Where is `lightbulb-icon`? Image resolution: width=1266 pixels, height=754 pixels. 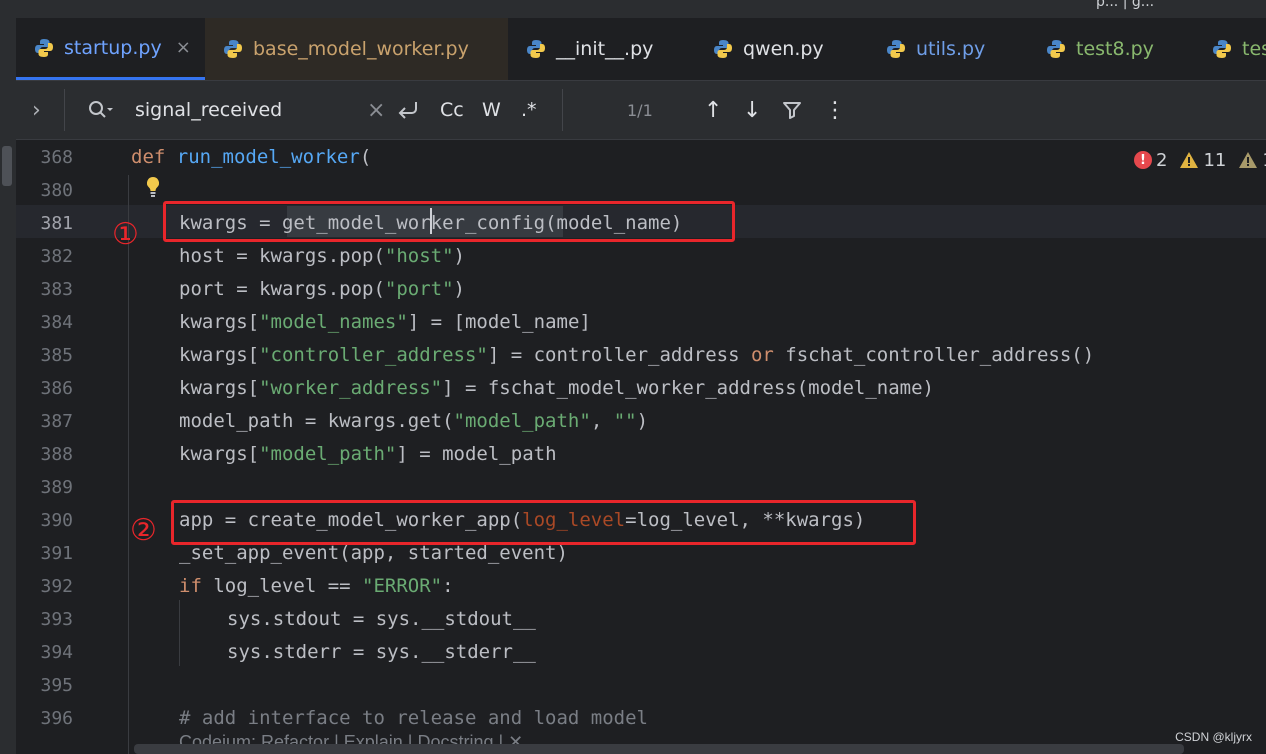 lightbulb-icon is located at coordinates (153, 187).